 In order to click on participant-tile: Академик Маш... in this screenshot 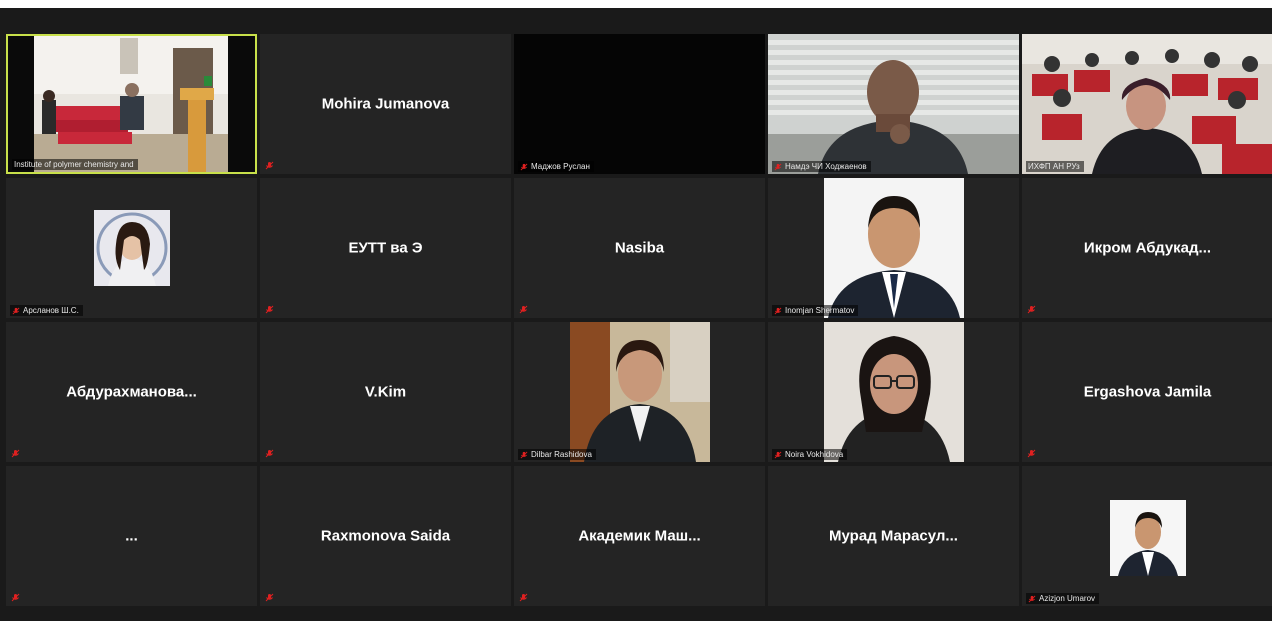, I will do `click(639, 536)`.